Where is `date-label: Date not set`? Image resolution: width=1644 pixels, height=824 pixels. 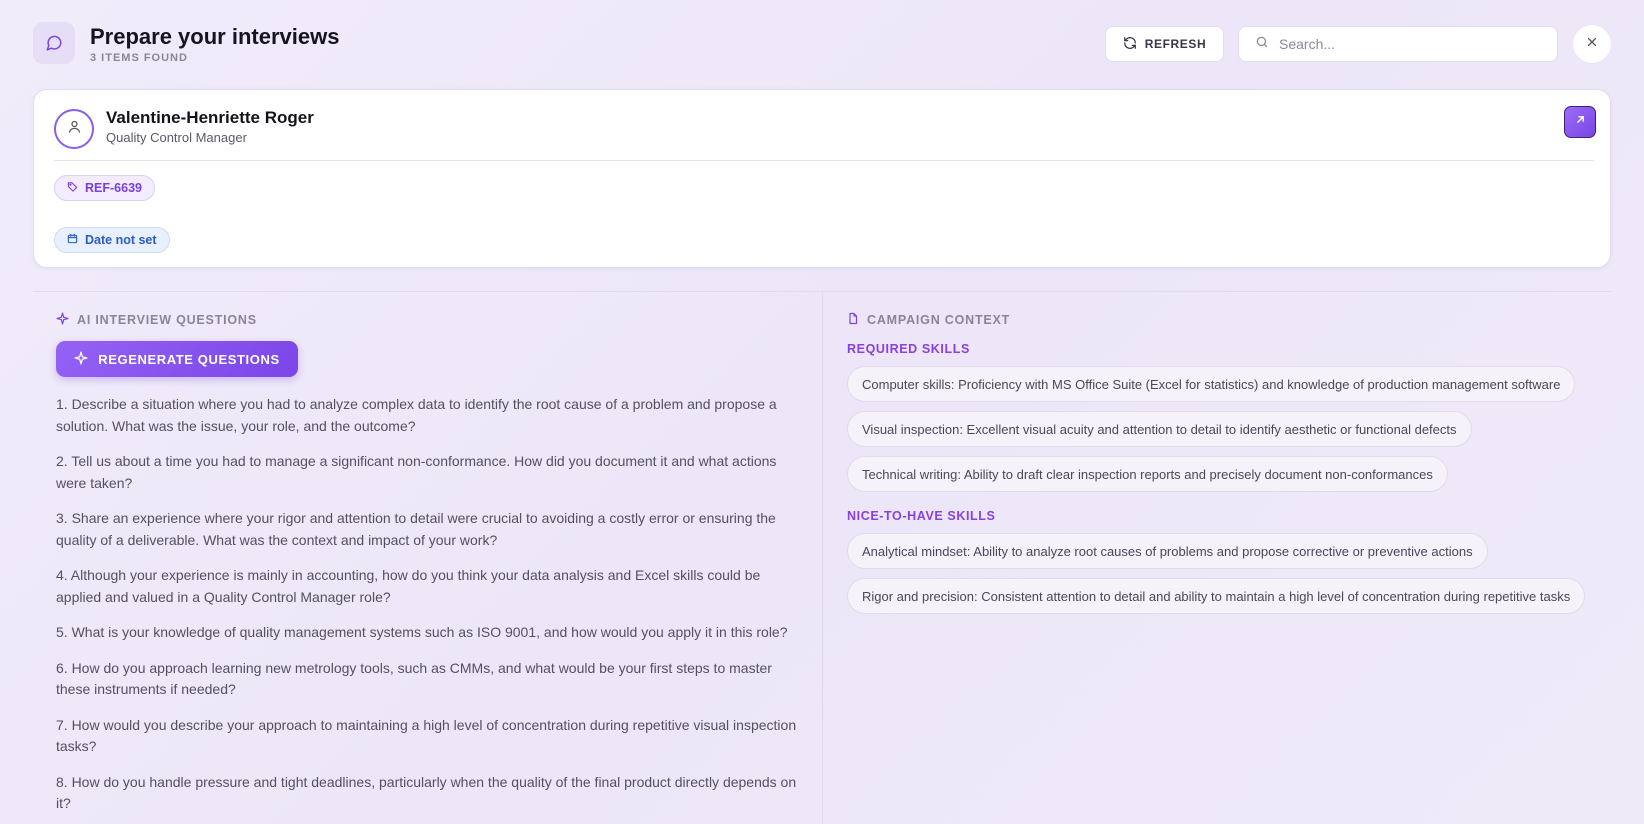 date-label: Date not set is located at coordinates (121, 240).